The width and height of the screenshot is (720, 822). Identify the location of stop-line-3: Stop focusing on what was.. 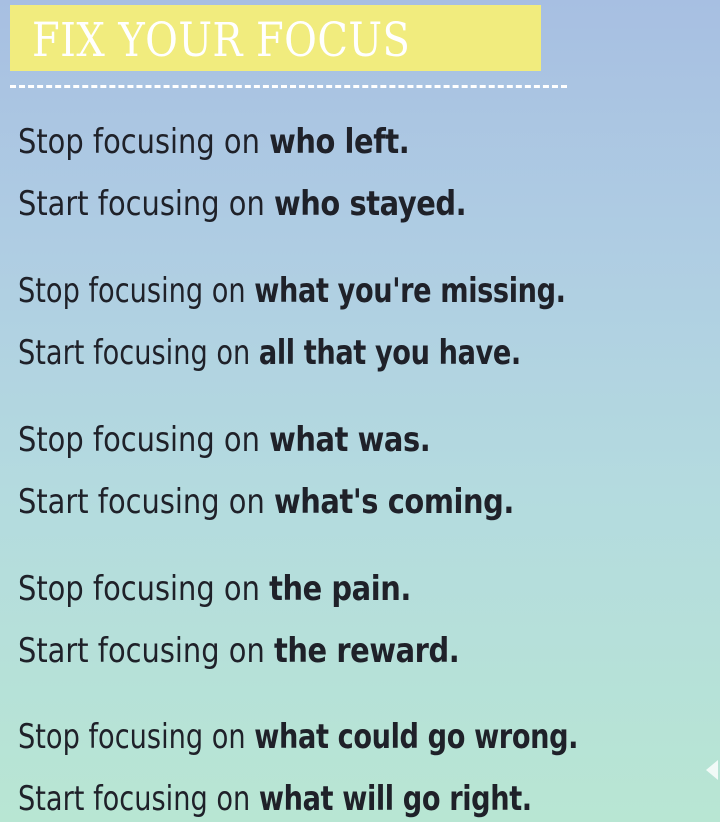
(224, 440).